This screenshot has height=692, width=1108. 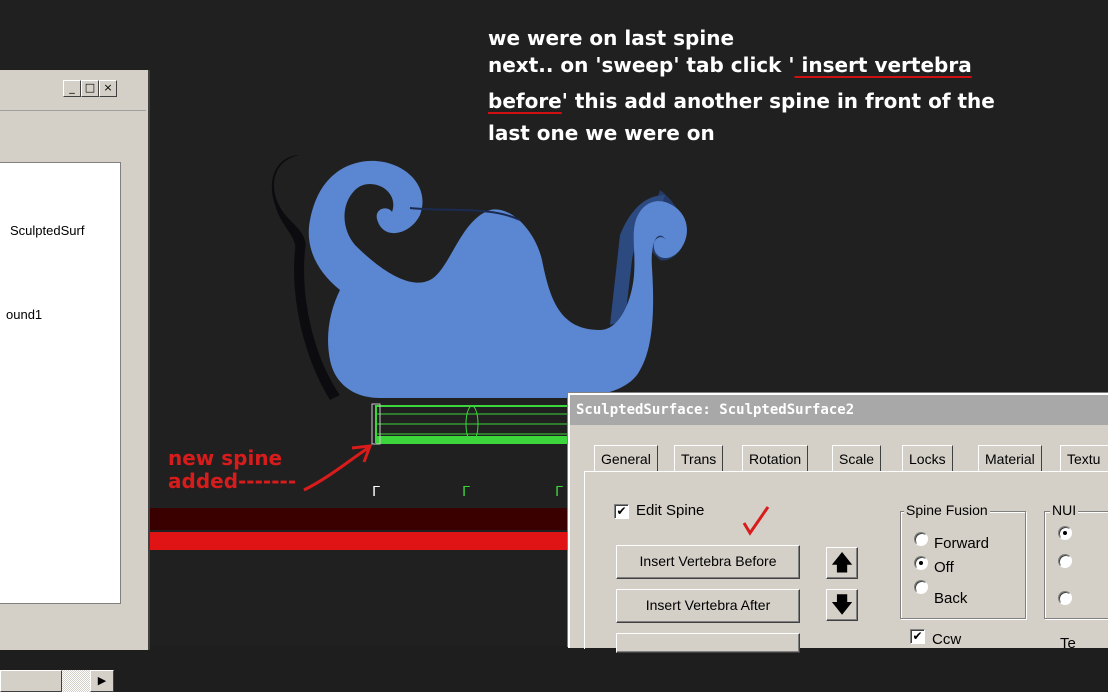 I want to click on annotation-line-1: we were on last spine, so click(x=611, y=38).